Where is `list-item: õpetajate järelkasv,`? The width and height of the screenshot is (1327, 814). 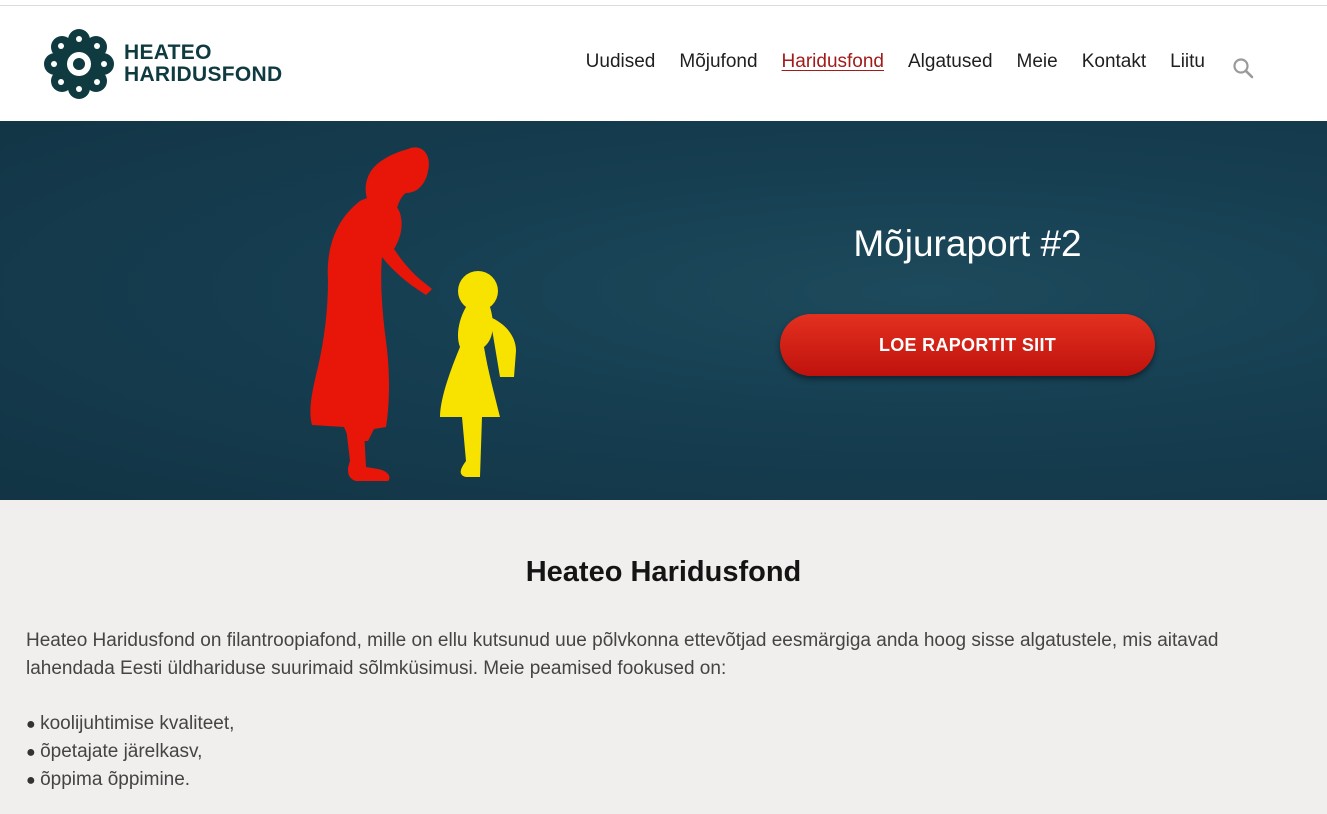 list-item: õpetajate järelkasv, is located at coordinates (663, 752).